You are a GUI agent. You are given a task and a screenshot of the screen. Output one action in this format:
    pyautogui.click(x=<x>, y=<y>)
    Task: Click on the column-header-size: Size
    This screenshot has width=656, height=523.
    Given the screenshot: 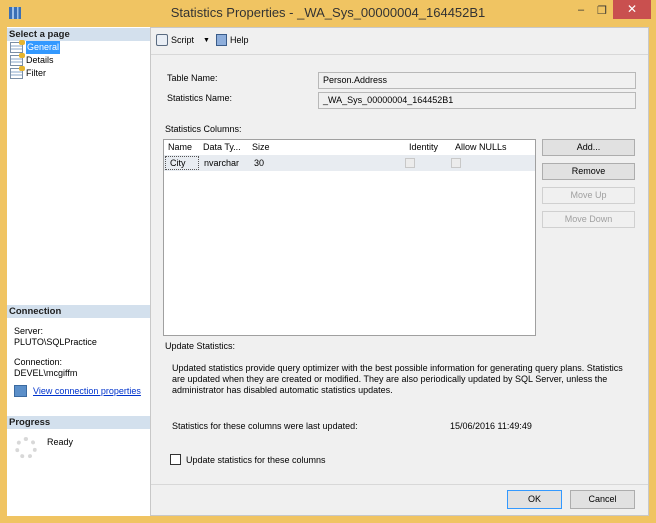 What is the action you would take?
    pyautogui.click(x=261, y=147)
    